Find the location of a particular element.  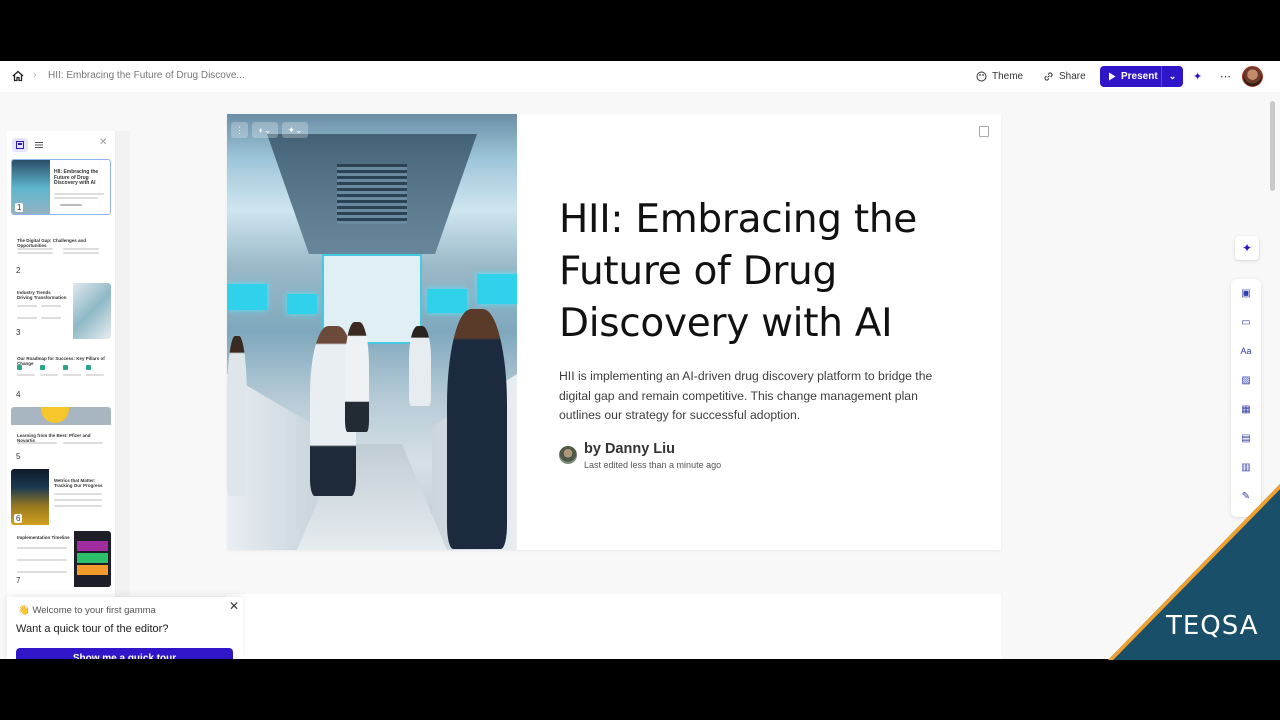

present-main: Present is located at coordinates (1131, 76).